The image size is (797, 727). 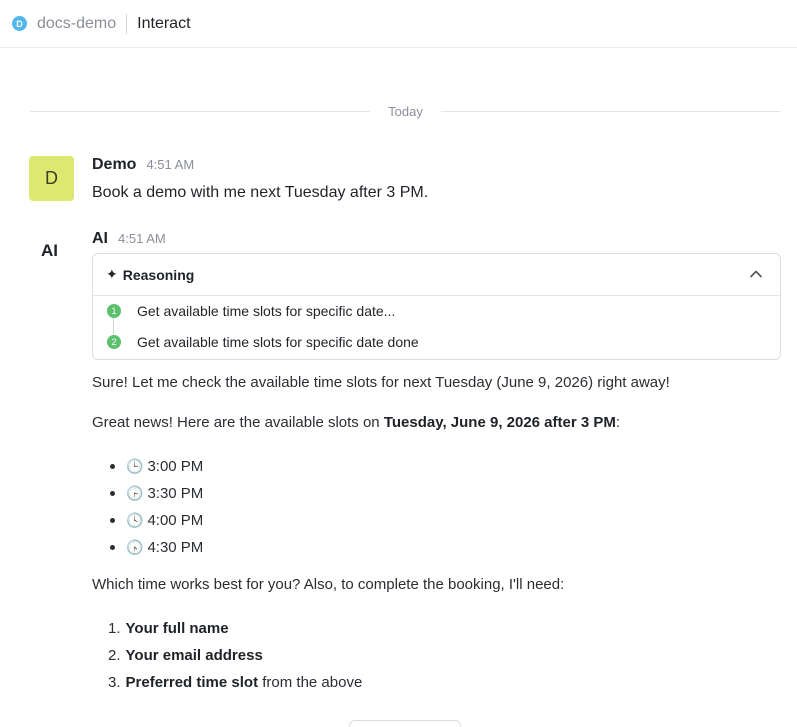 I want to click on slot-time: 4:30 PM, so click(x=175, y=547).